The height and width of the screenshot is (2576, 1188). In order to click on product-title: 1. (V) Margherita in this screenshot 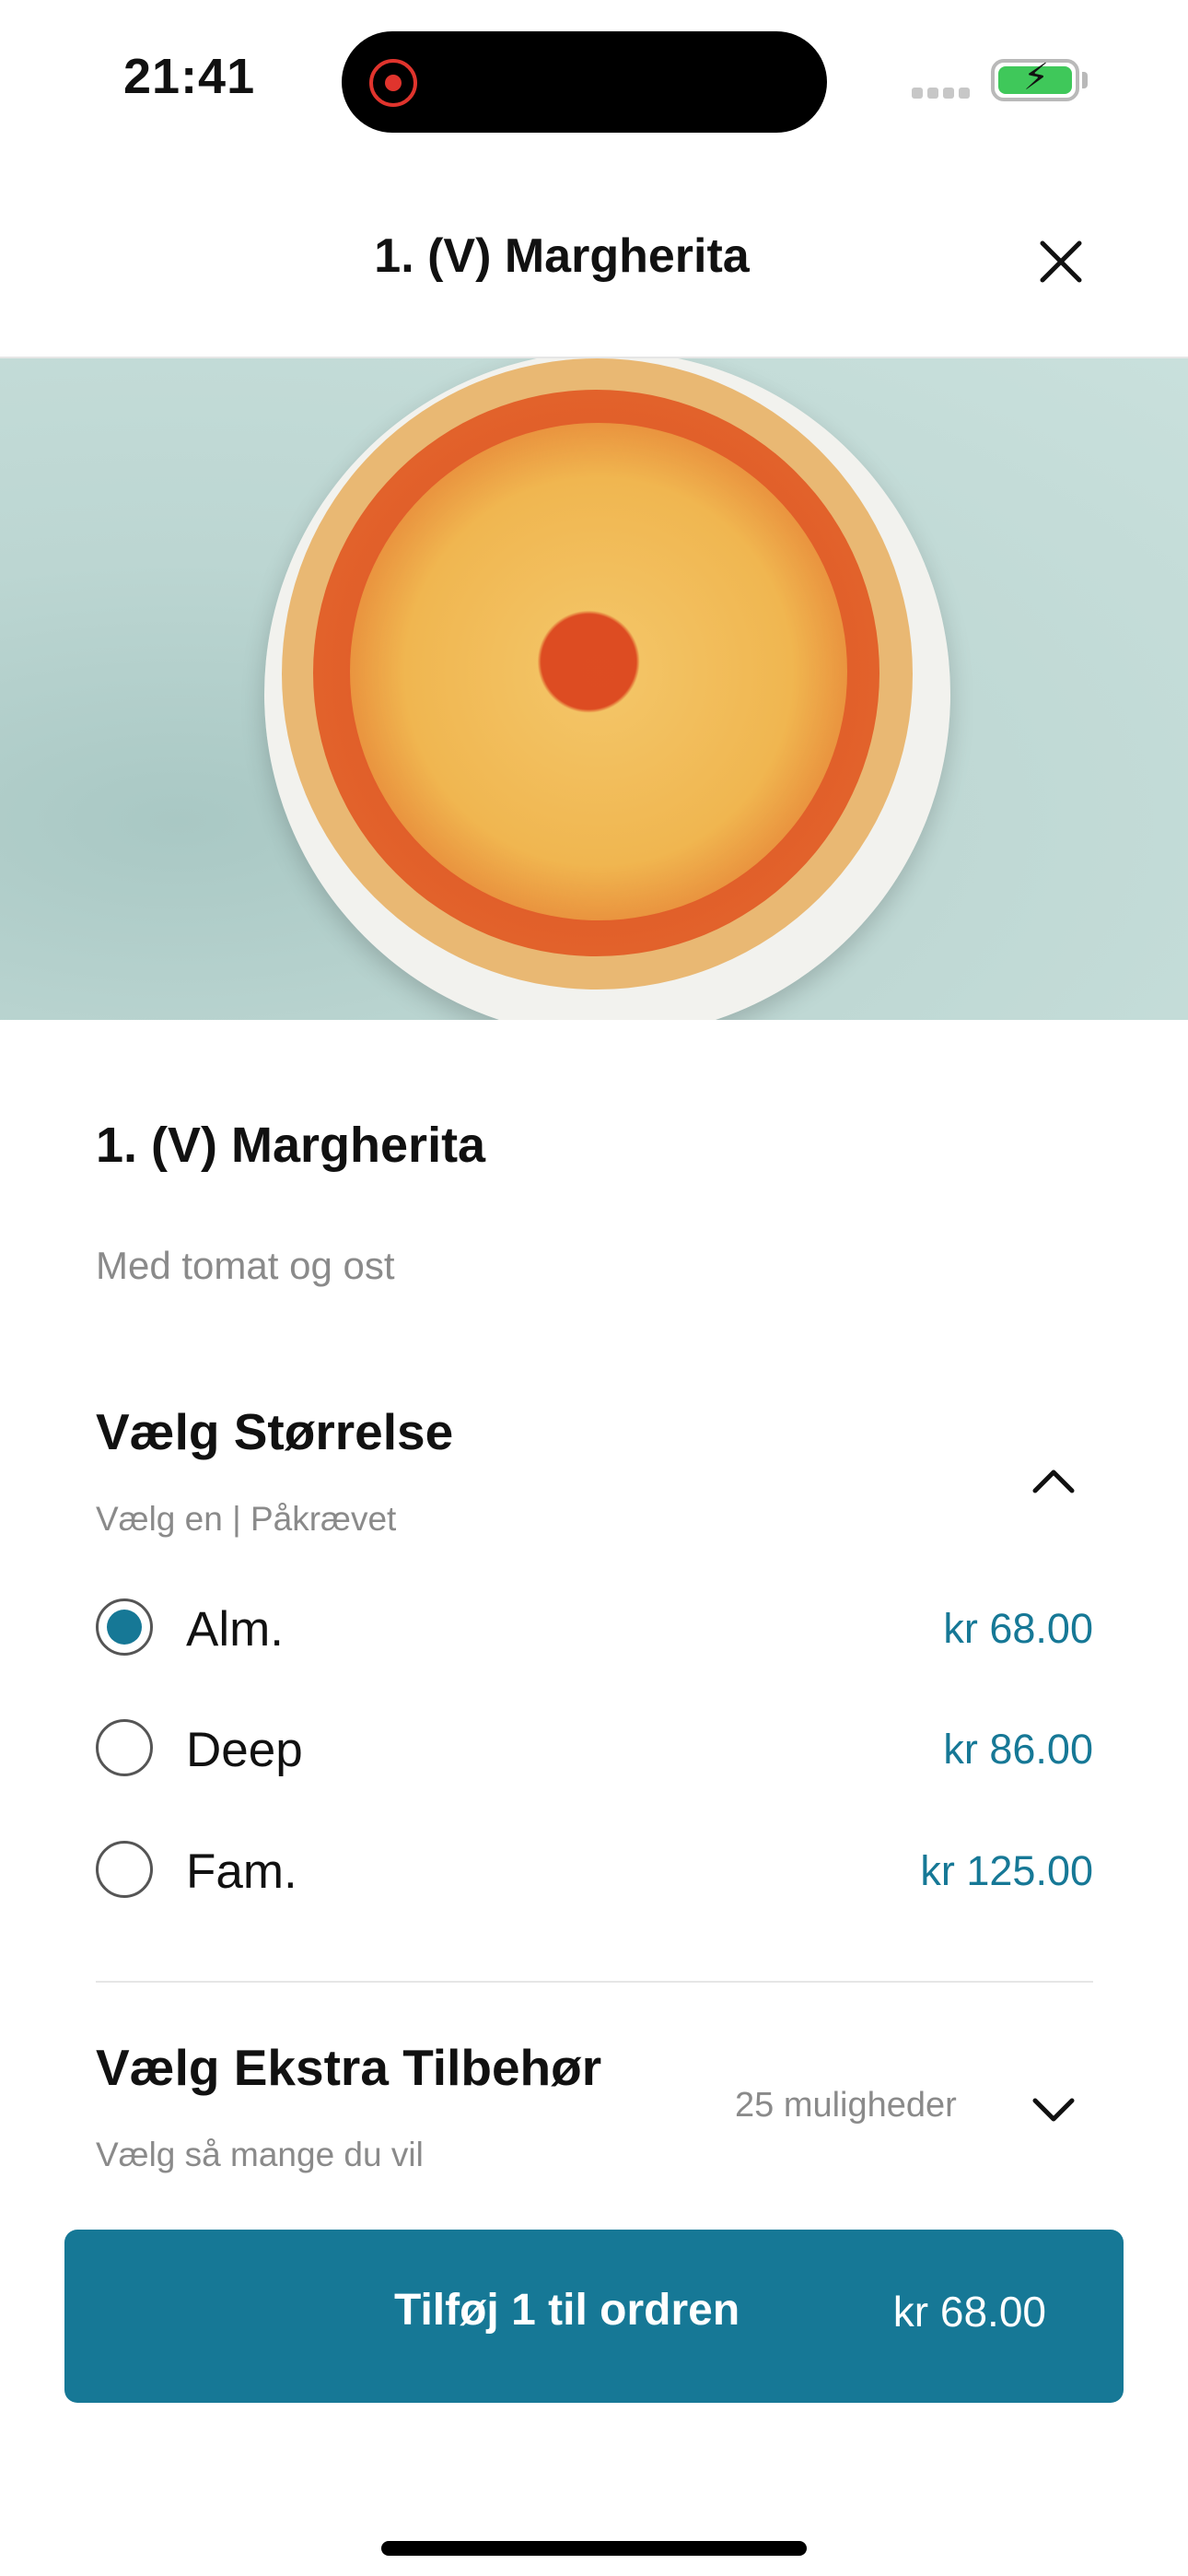, I will do `click(291, 1145)`.